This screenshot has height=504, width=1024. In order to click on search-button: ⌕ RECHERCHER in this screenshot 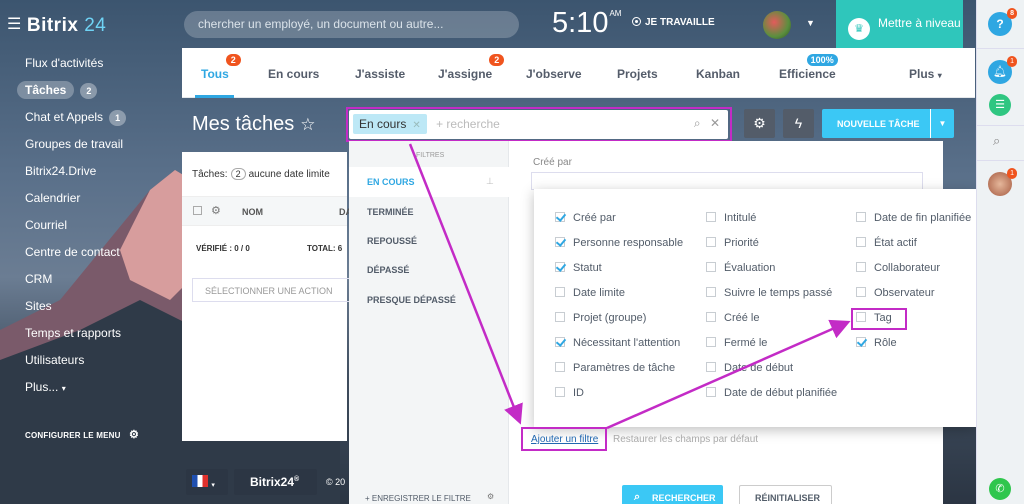, I will do `click(672, 494)`.